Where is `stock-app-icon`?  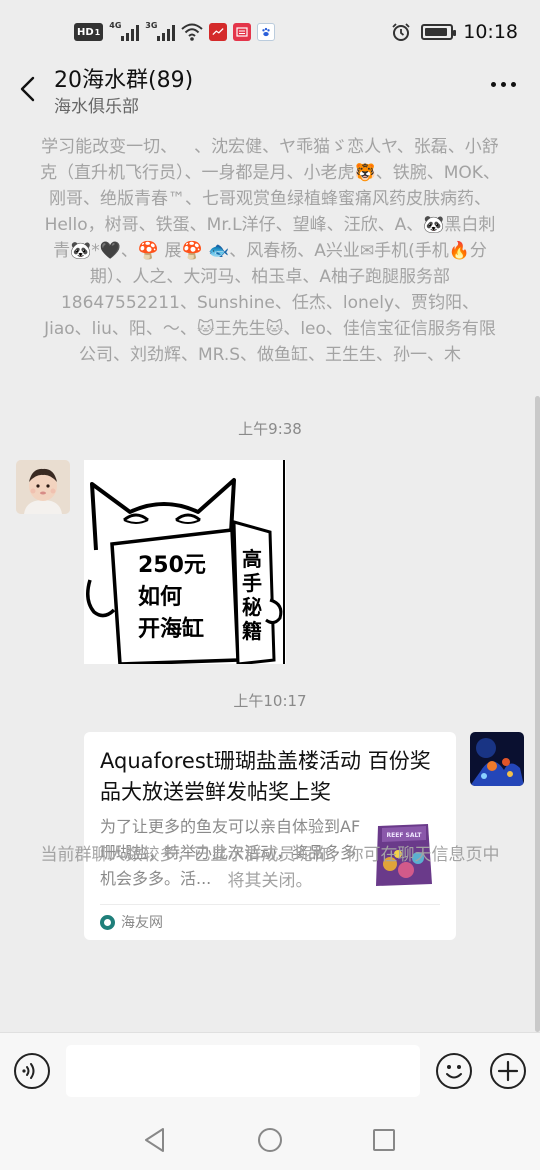
stock-app-icon is located at coordinates (218, 32).